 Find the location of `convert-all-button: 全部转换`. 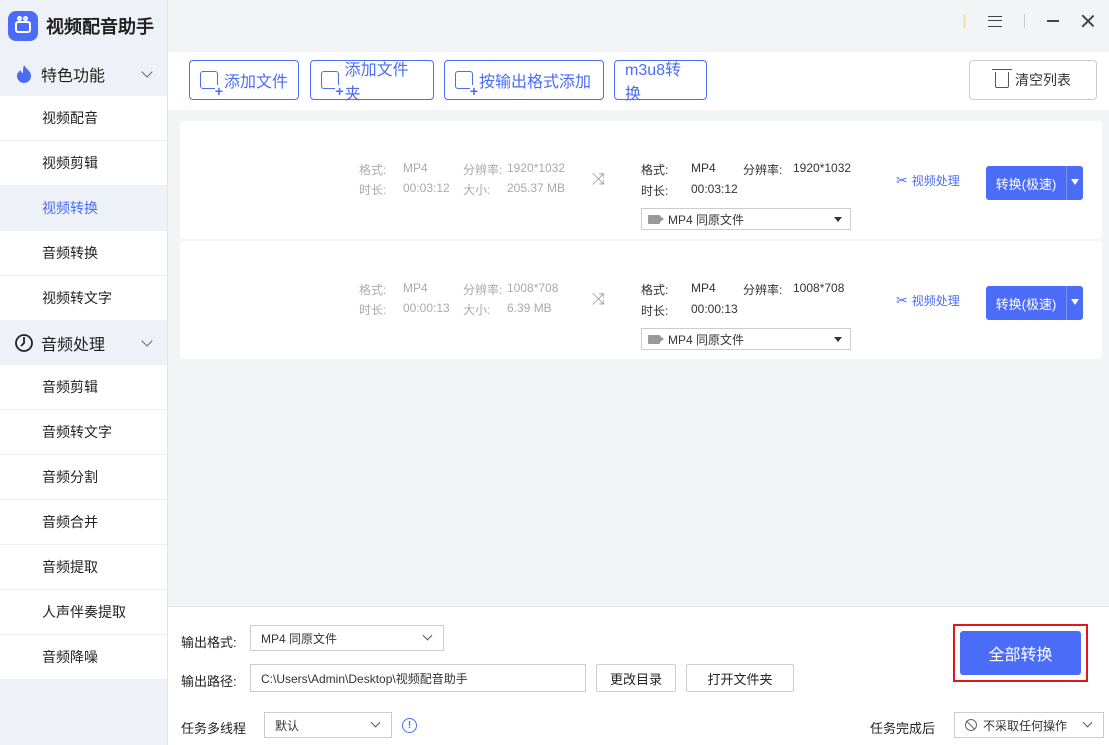

convert-all-button: 全部转换 is located at coordinates (1020, 653).